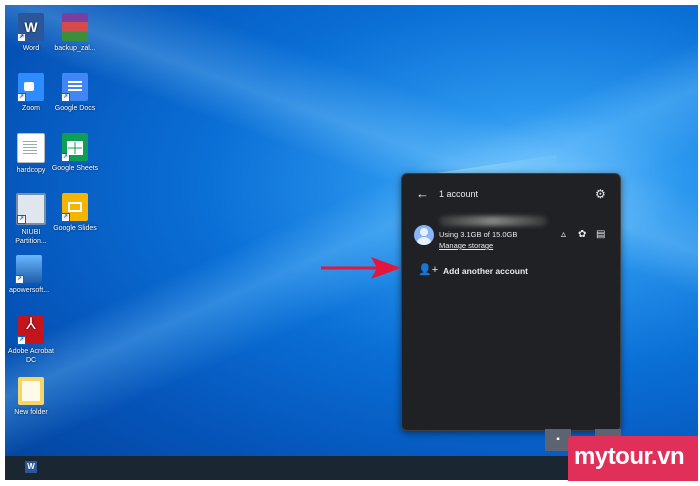 The image size is (700, 486). I want to click on desktop-icon-label: Google Sheets, so click(75, 168).